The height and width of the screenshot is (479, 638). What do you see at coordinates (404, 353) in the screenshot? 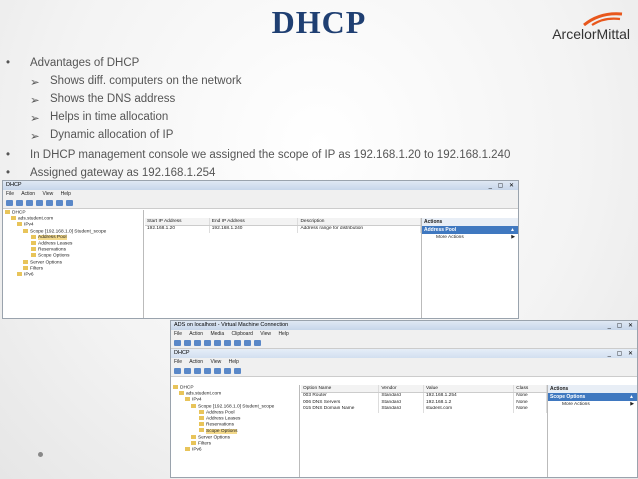
I see `inner-titlebar: DHCP _ ▢ ✕` at bounding box center [404, 353].